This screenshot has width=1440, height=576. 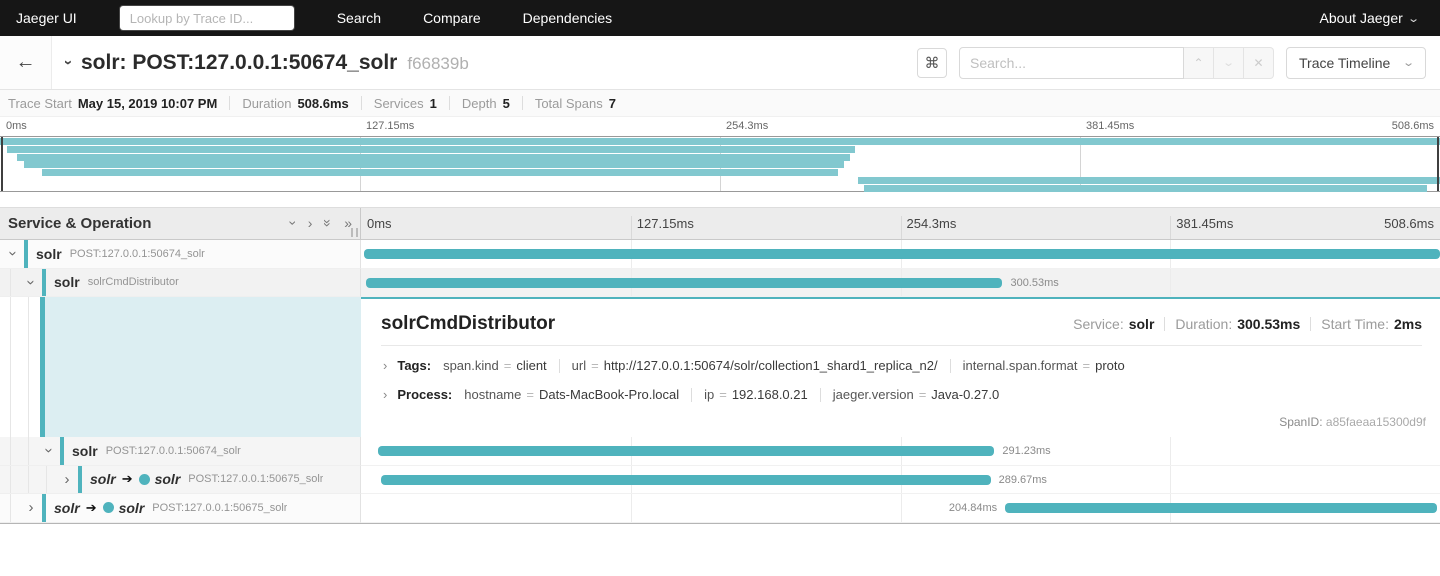 What do you see at coordinates (1345, 62) in the screenshot?
I see `trace-view-label: Trace Timeline` at bounding box center [1345, 62].